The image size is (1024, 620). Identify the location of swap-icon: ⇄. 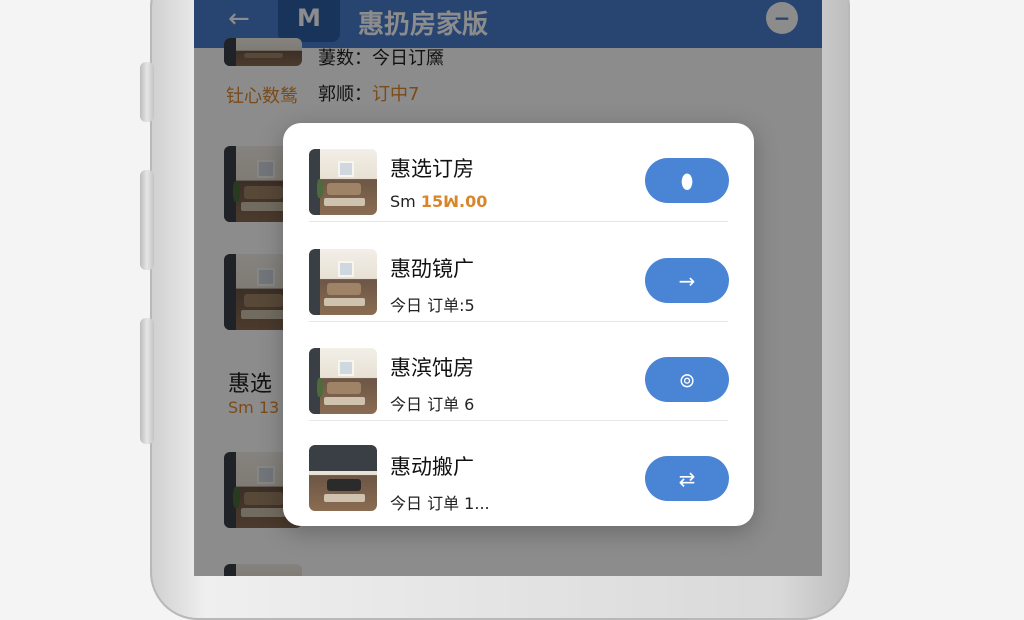
(687, 478).